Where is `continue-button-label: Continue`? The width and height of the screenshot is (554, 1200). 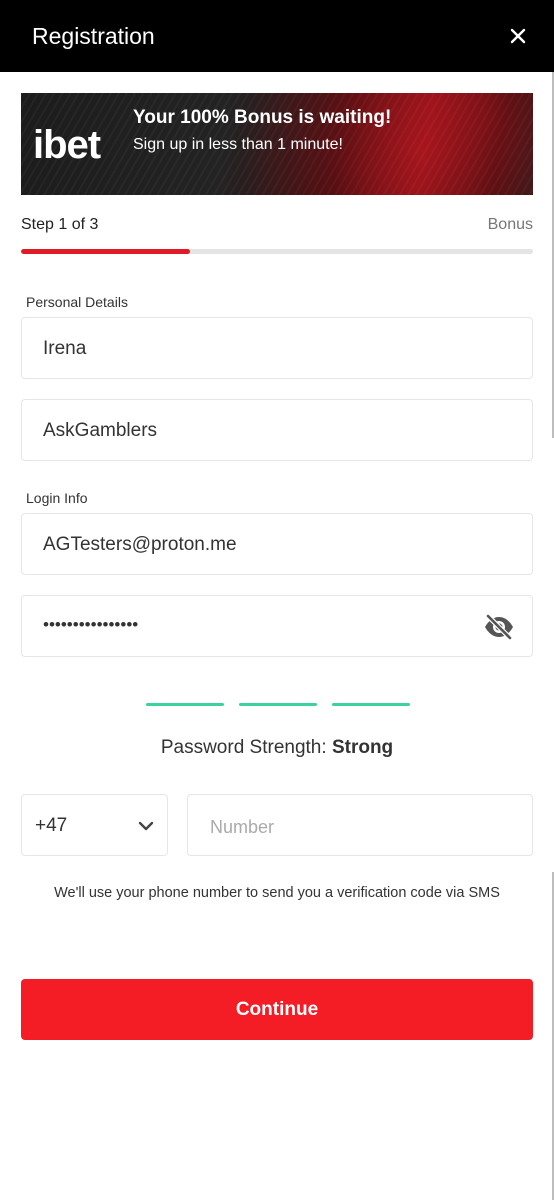
continue-button-label: Continue is located at coordinates (277, 1009).